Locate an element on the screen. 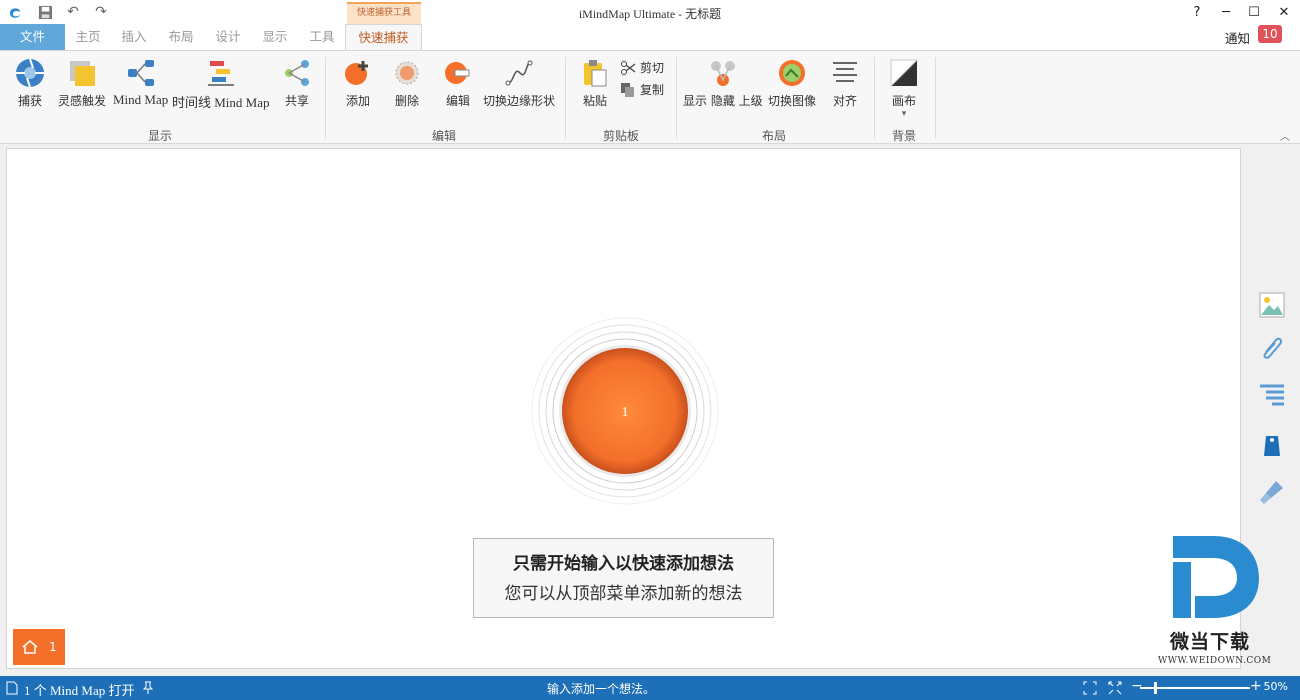  capture-label: 捕获 is located at coordinates (29, 101).